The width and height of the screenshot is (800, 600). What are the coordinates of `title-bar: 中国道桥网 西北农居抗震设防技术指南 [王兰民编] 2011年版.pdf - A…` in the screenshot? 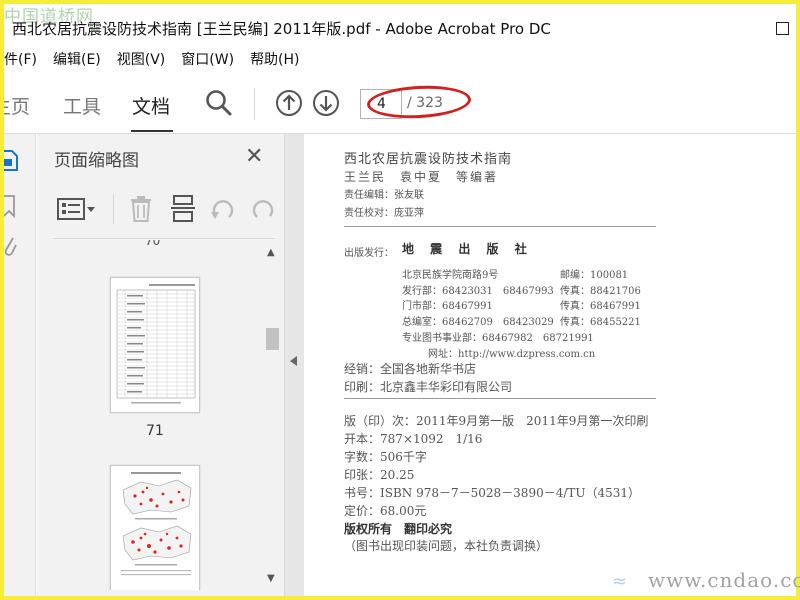 It's located at (400, 25).